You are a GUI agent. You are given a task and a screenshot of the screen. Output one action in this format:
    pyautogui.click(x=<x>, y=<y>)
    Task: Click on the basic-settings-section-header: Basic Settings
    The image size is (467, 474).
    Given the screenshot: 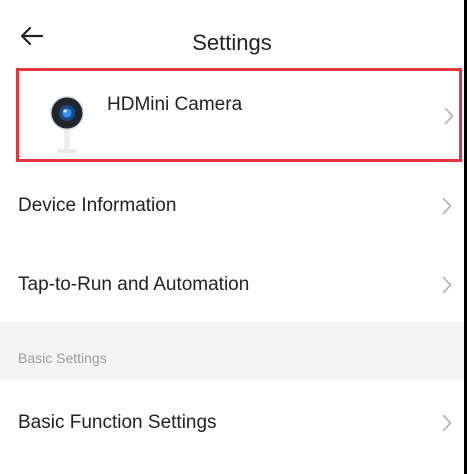 What is the action you would take?
    pyautogui.click(x=232, y=351)
    